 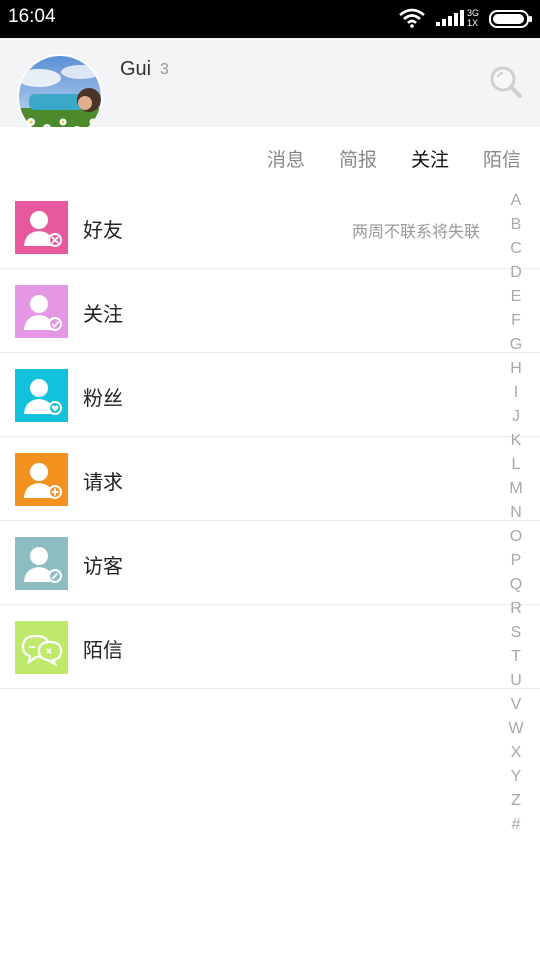 What do you see at coordinates (450, 18) in the screenshot?
I see `signal-icon` at bounding box center [450, 18].